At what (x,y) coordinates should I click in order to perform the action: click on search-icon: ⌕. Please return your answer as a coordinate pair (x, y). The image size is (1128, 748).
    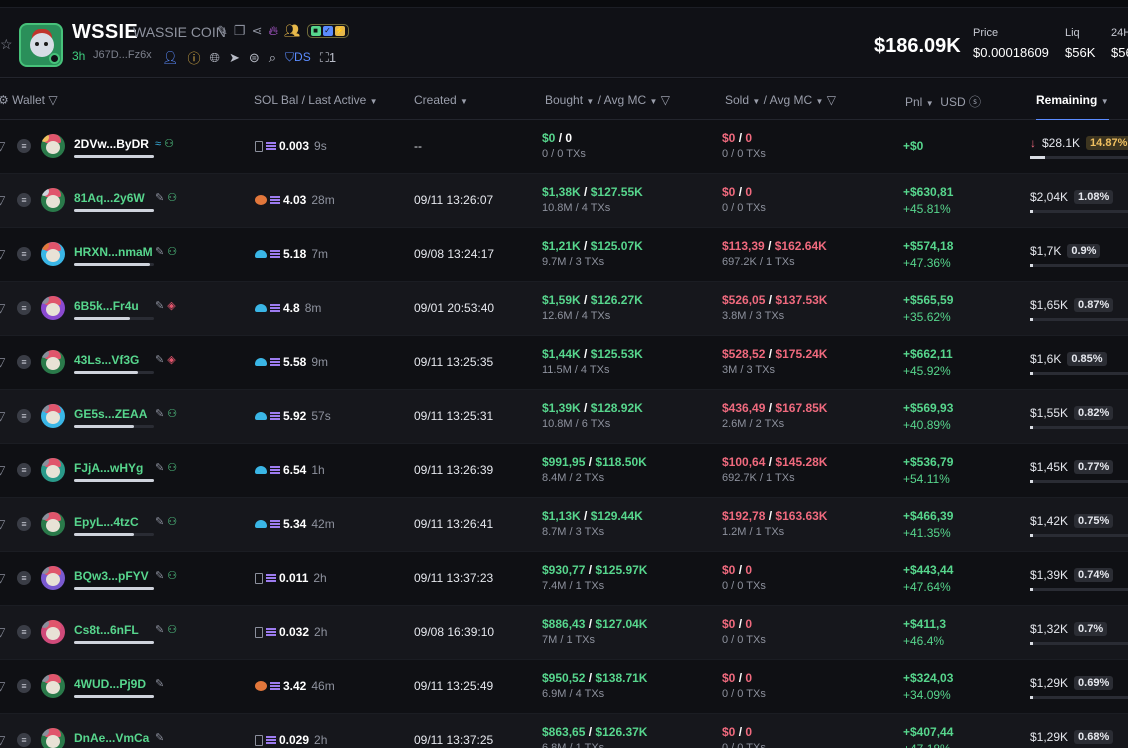
    Looking at the image, I should click on (272, 58).